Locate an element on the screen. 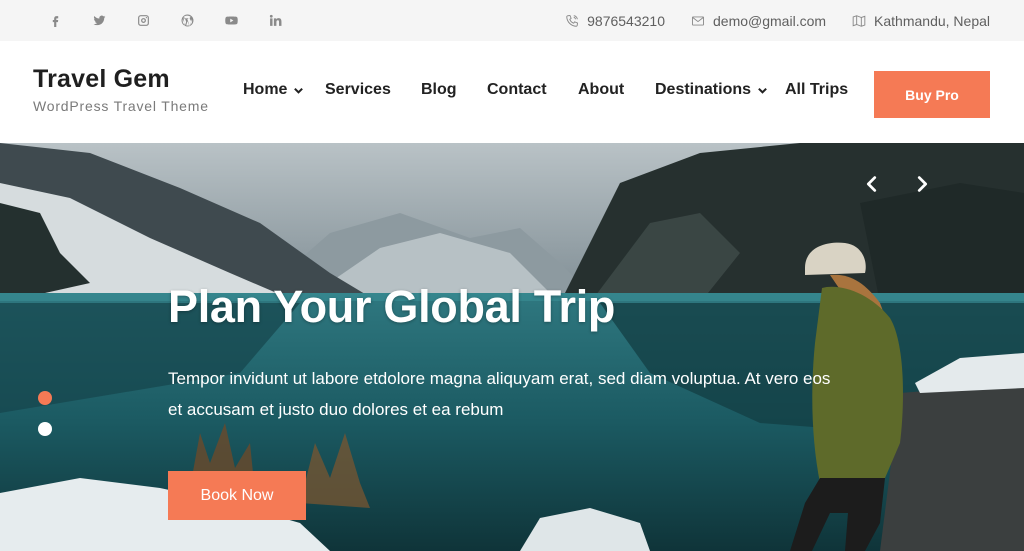 The width and height of the screenshot is (1024, 551). nav-item-label: Blog is located at coordinates (439, 89).